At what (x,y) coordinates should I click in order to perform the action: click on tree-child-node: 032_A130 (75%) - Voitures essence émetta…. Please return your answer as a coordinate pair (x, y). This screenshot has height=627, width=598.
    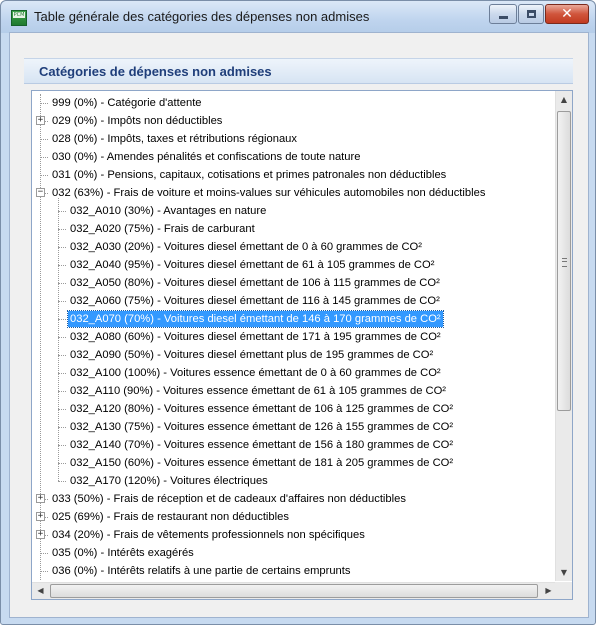
    Looking at the image, I should click on (294, 427).